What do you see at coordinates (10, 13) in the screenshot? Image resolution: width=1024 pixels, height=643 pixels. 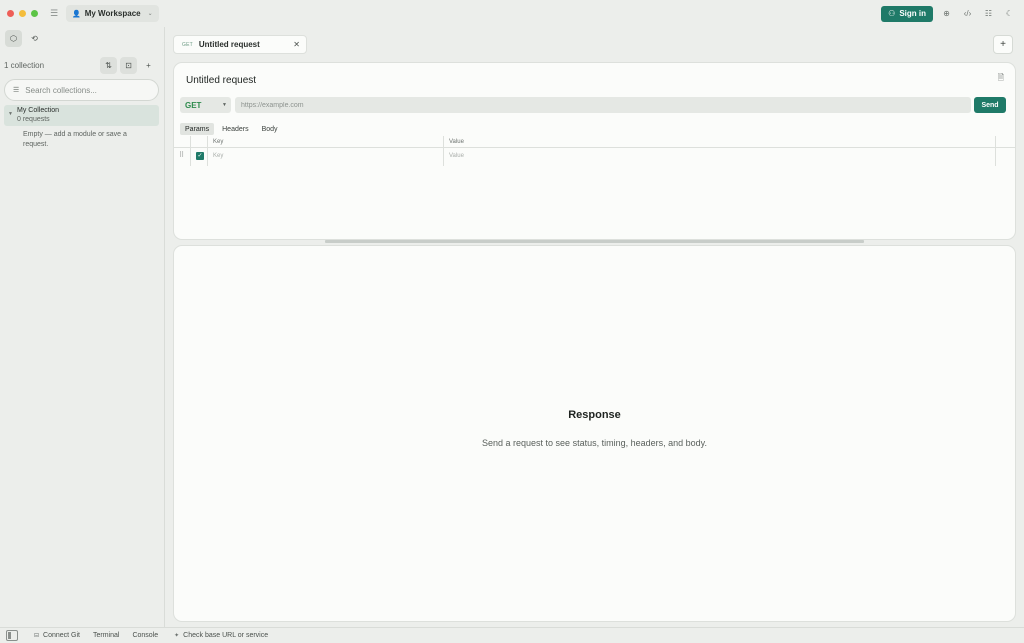 I see `close-window-button` at bounding box center [10, 13].